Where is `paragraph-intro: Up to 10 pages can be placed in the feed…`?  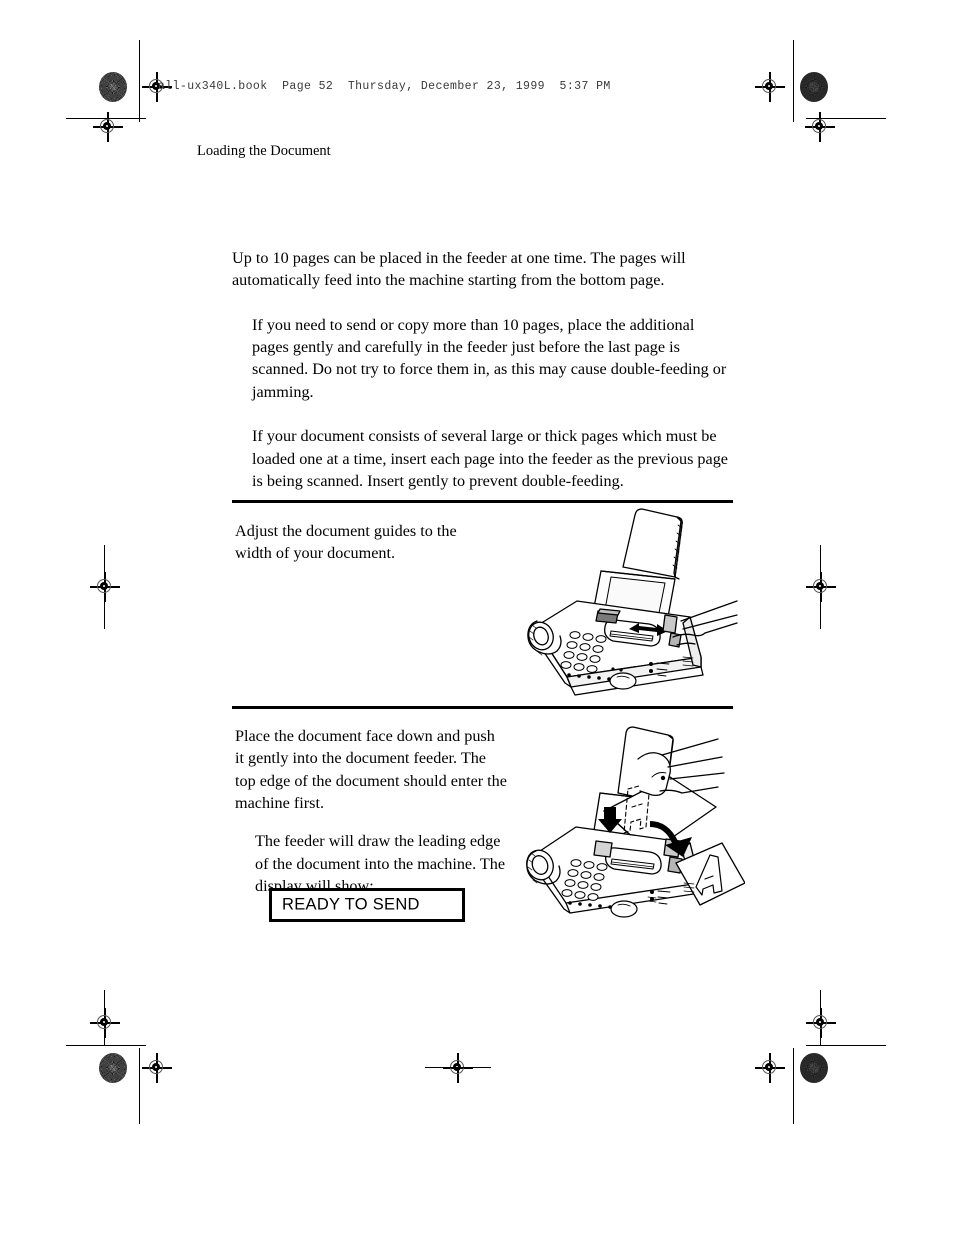 paragraph-intro: Up to 10 pages can be placed in the feed… is located at coordinates (459, 269).